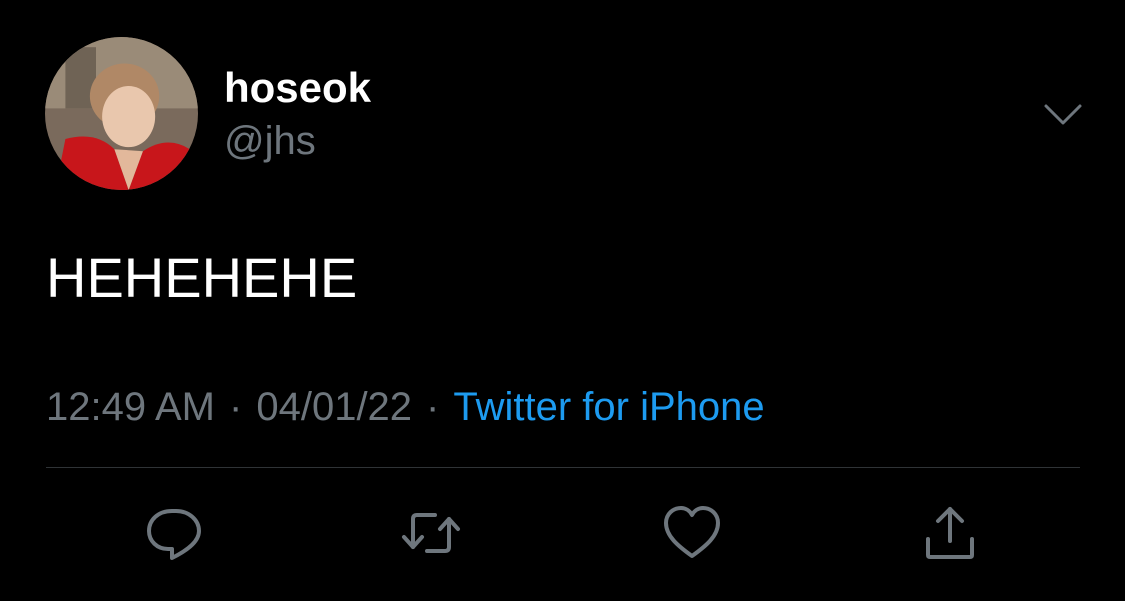 Image resolution: width=1125 pixels, height=601 pixels. Describe the element at coordinates (297, 88) in the screenshot. I see `display-name: hoseok` at that location.